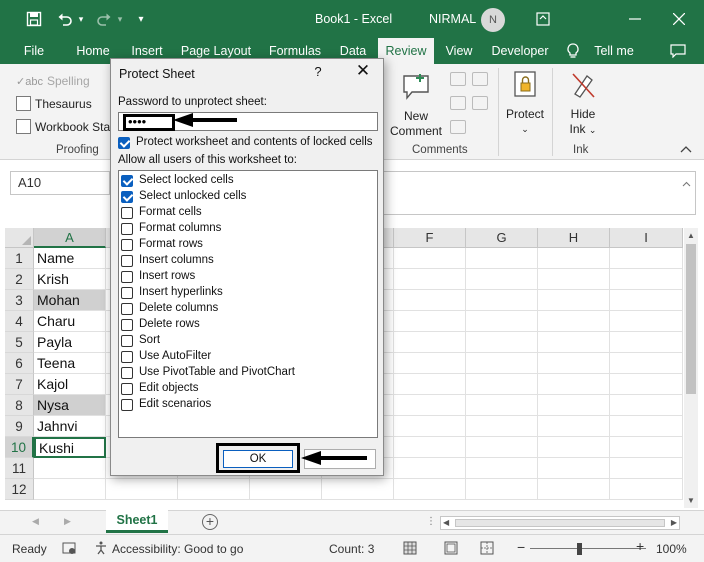 Image resolution: width=704 pixels, height=562 pixels. What do you see at coordinates (248, 357) in the screenshot?
I see `permission-item: Use AutoFilter` at bounding box center [248, 357].